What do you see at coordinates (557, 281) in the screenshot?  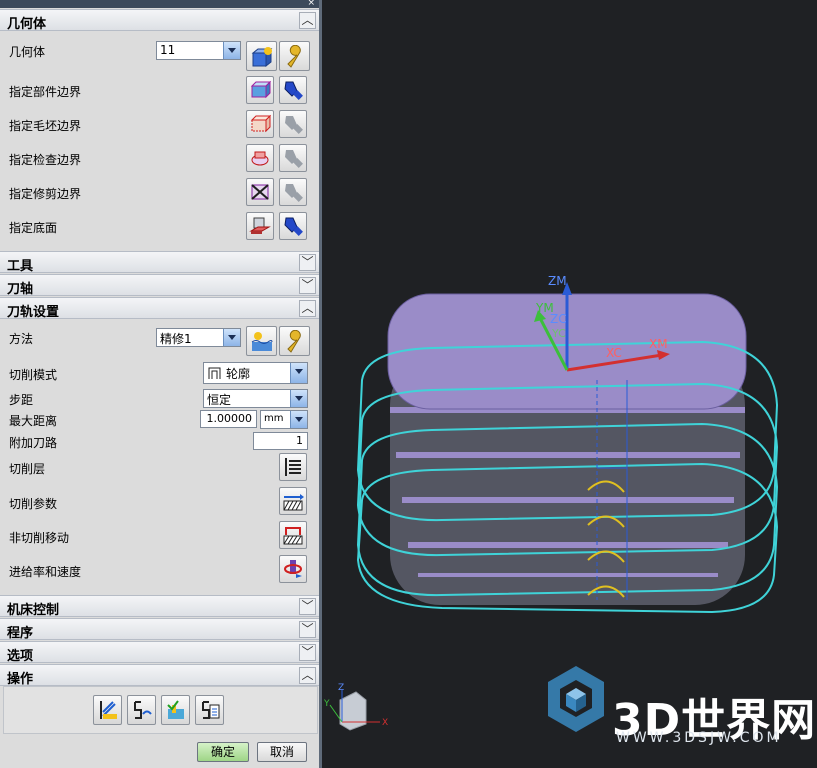 I see `axis-label-zm: ZM` at bounding box center [557, 281].